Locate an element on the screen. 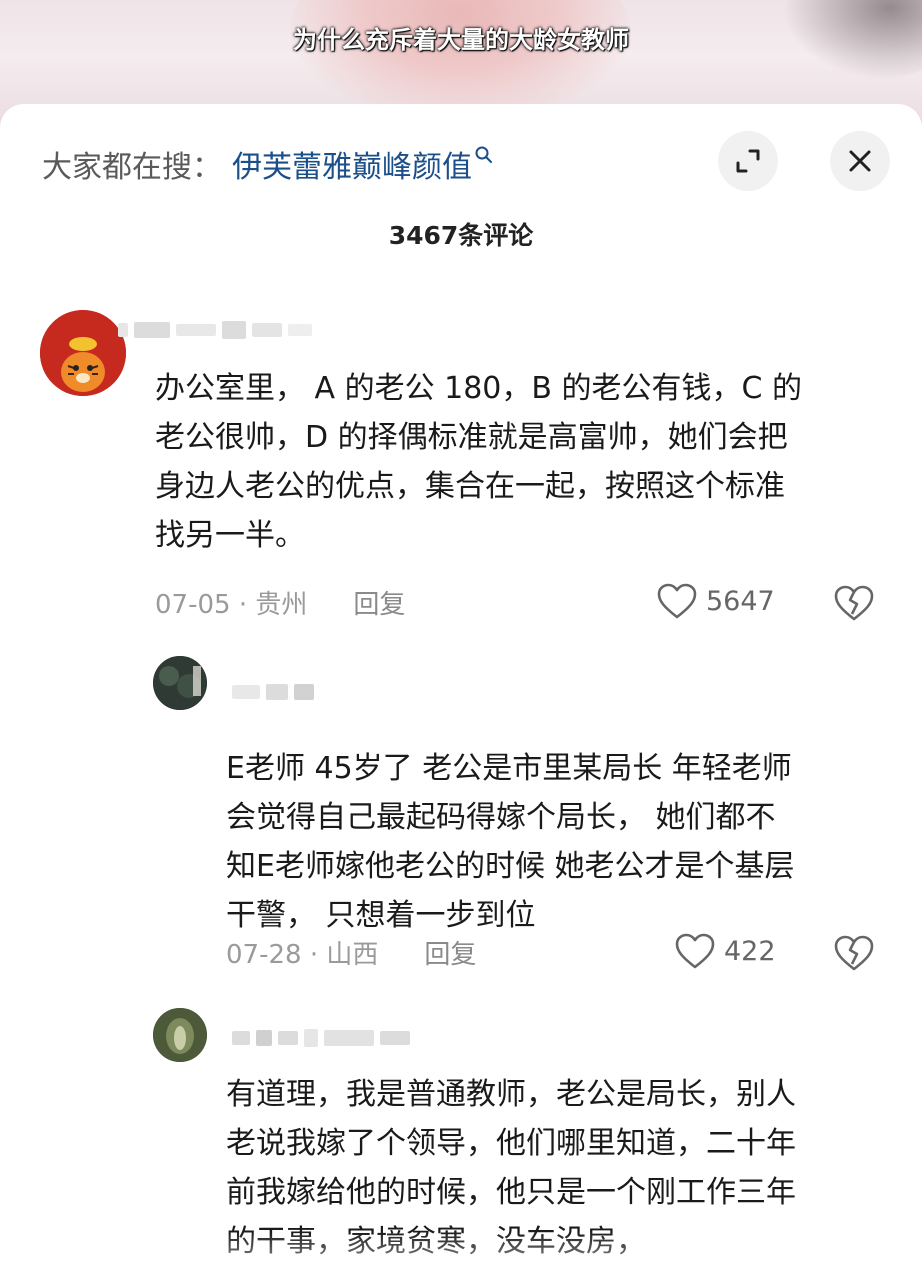 Image resolution: width=922 pixels, height=1271 pixels. like-button: 422 is located at coordinates (725, 951).